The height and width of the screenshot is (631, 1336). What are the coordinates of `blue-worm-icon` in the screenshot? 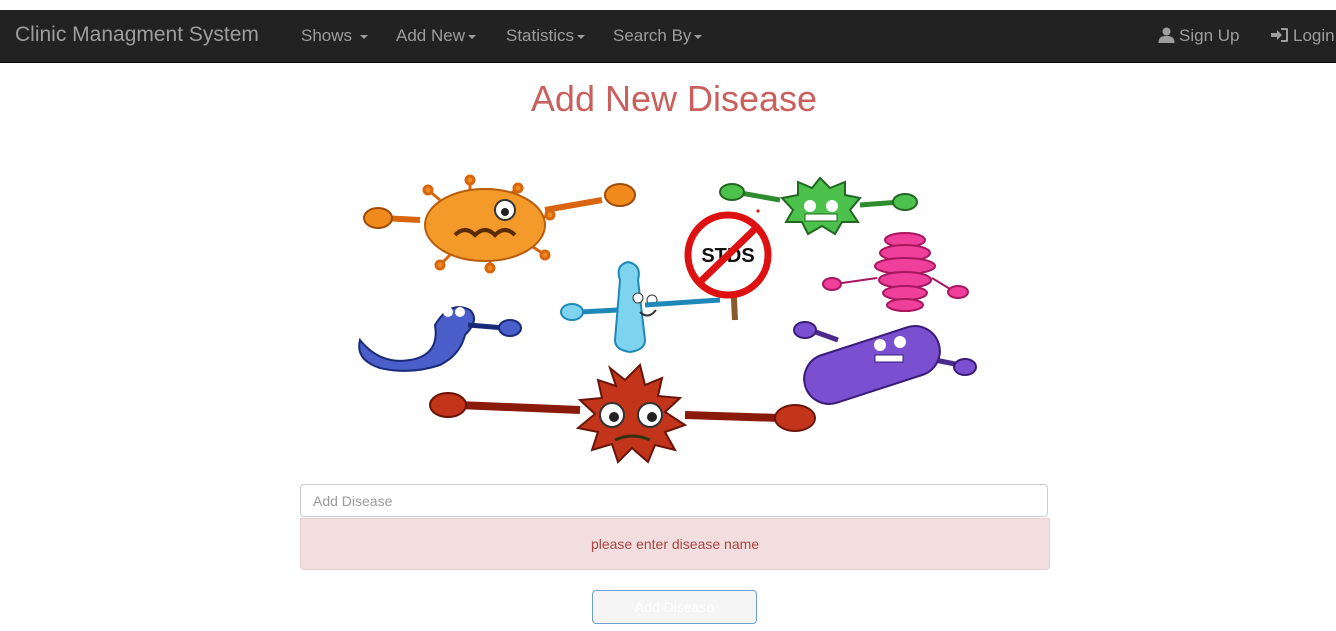 It's located at (440, 339).